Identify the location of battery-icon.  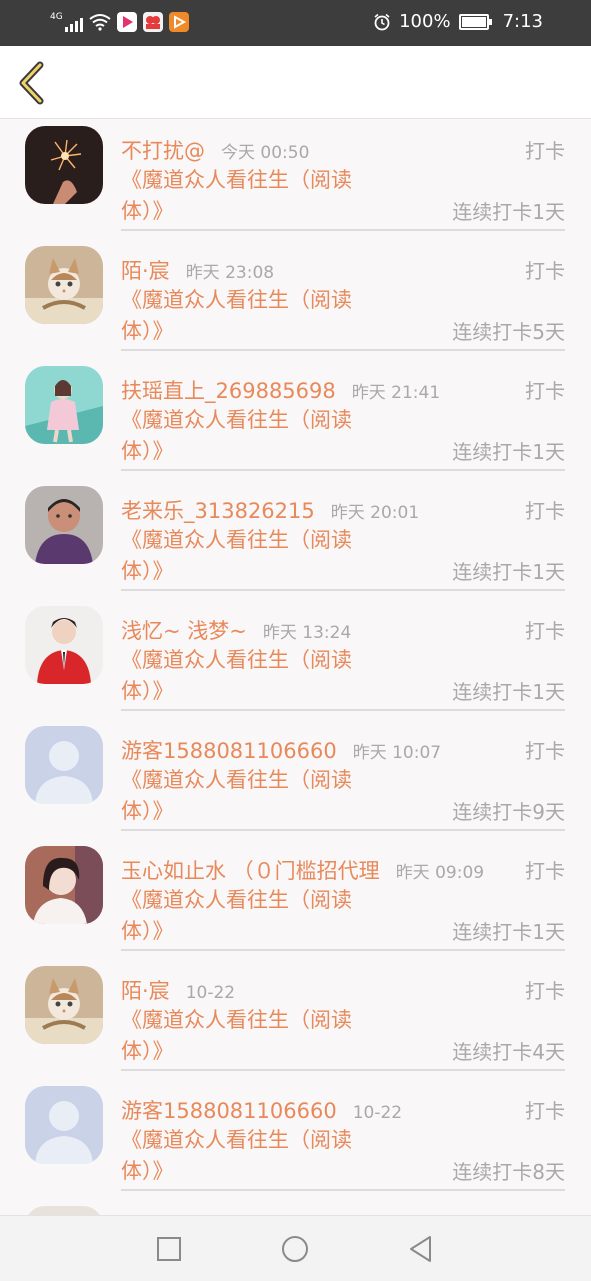
(475, 21).